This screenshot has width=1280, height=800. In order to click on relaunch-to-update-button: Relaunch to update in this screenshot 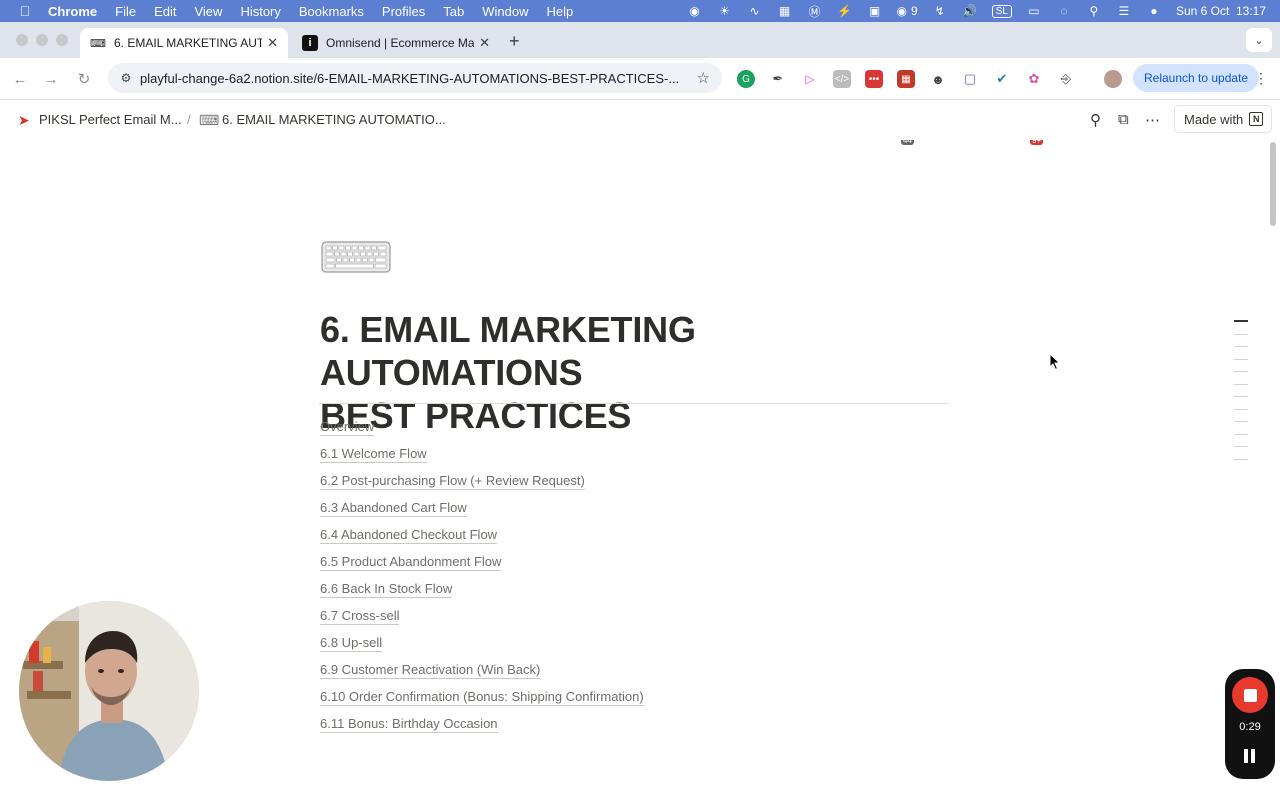, I will do `click(1196, 78)`.